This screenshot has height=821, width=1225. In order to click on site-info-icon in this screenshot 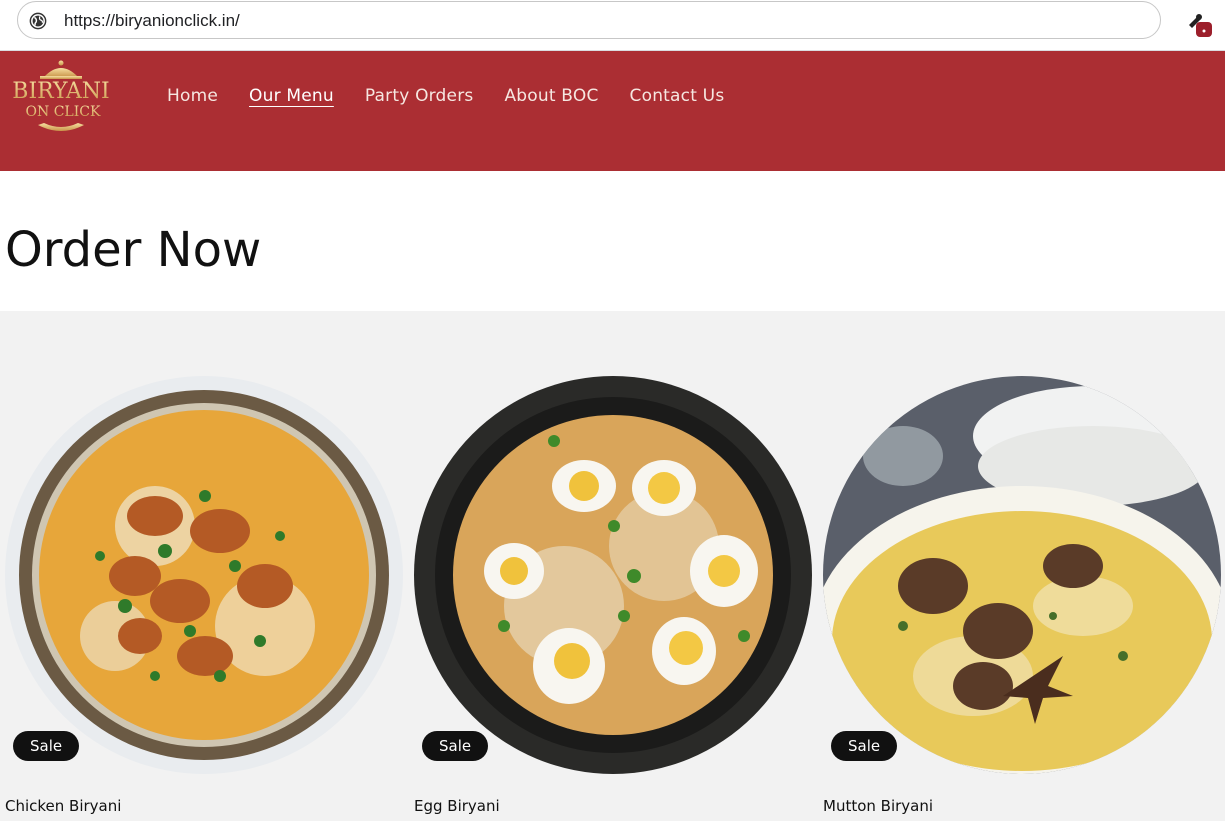, I will do `click(38, 21)`.